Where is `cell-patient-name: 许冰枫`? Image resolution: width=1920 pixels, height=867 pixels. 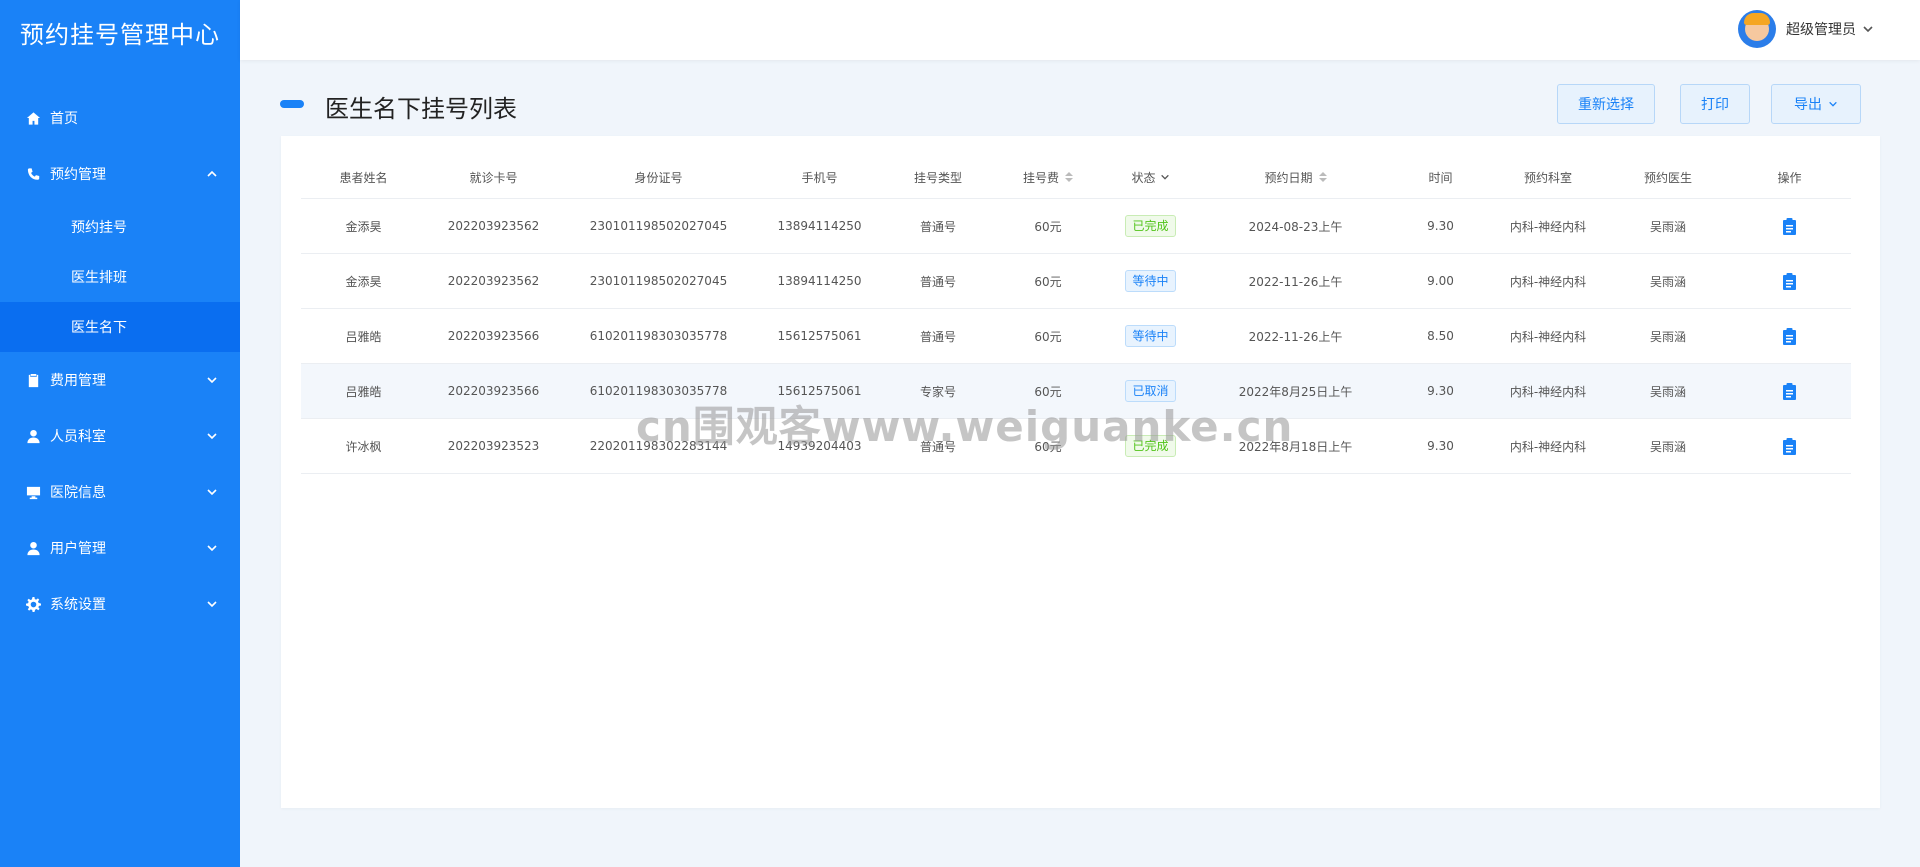
cell-patient-name: 许冰枫 is located at coordinates (363, 446).